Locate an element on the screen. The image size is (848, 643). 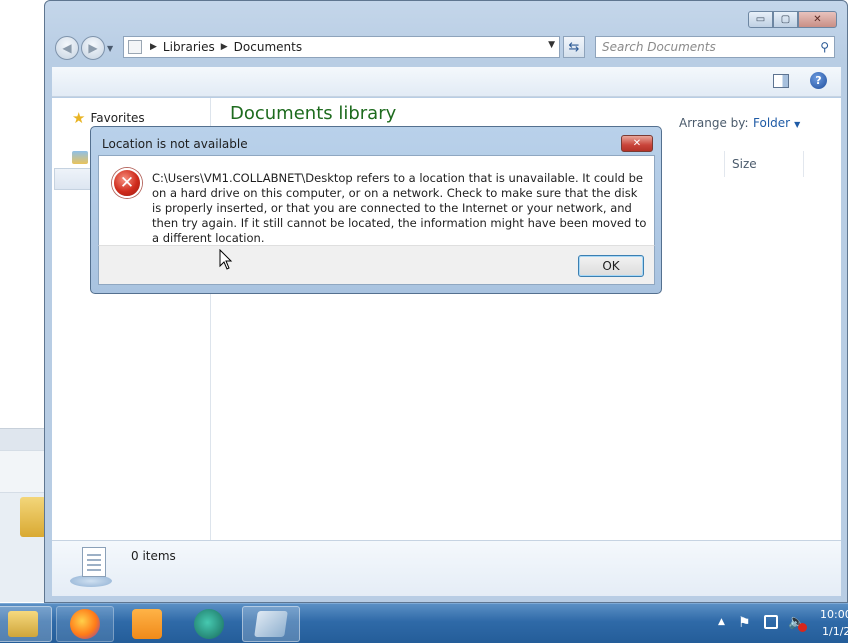
page-title: Documents library is located at coordinates (313, 113).